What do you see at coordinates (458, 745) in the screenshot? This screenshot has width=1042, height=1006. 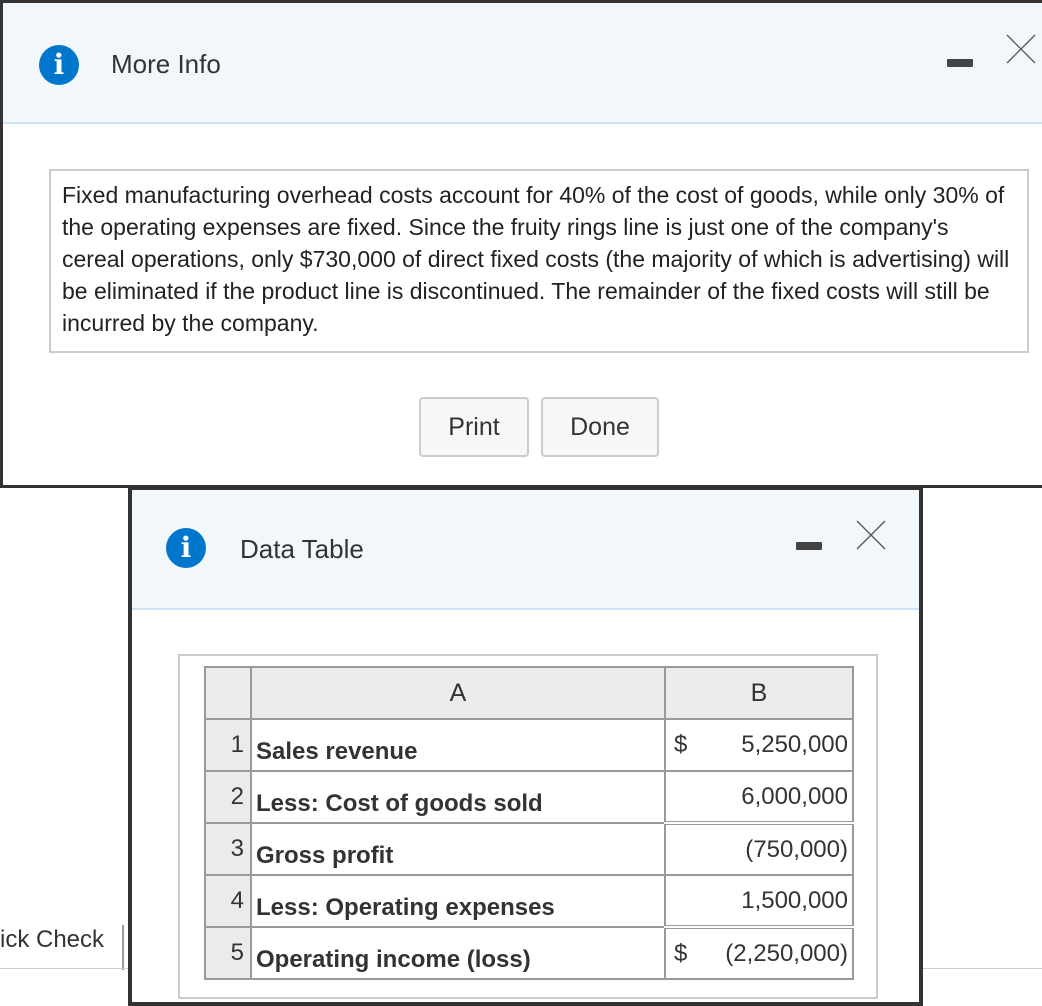 I see `row-label: Sales revenue` at bounding box center [458, 745].